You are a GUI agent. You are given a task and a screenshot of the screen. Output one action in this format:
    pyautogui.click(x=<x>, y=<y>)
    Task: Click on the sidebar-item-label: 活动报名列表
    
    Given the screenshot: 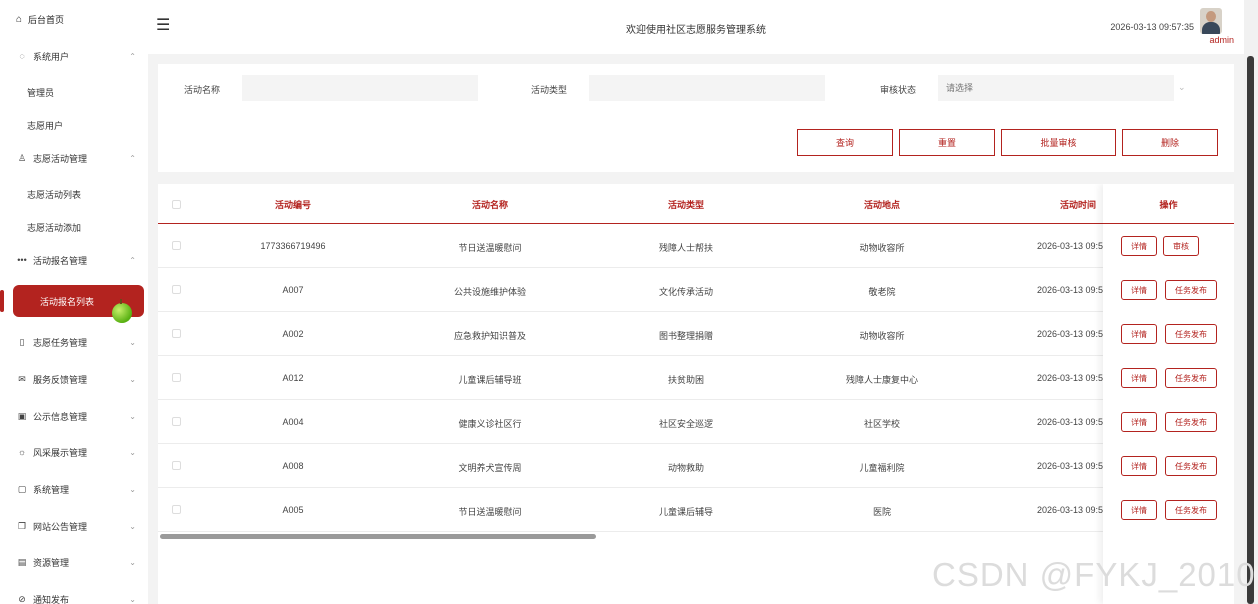 What is the action you would take?
    pyautogui.click(x=67, y=301)
    